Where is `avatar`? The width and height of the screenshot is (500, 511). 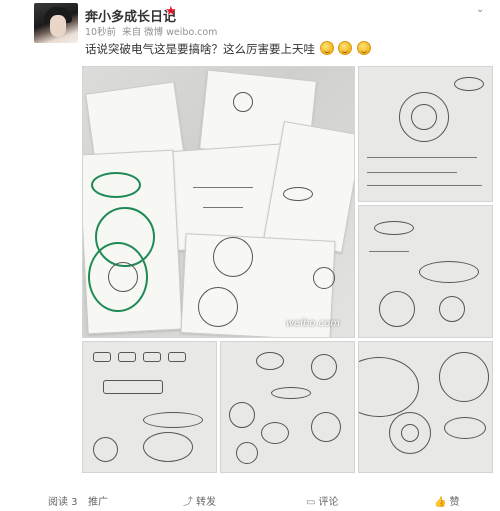
avatar is located at coordinates (56, 23).